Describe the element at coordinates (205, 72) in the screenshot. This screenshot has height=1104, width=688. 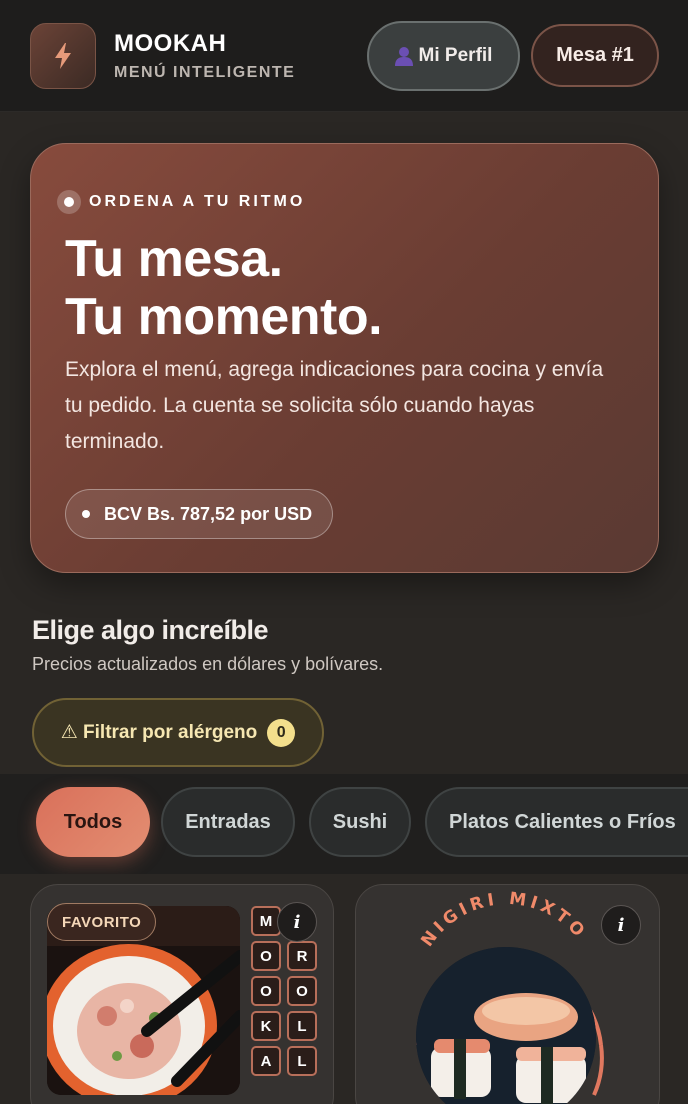
I see `brand-subtitle: MENÚ INTELIGENTE` at that location.